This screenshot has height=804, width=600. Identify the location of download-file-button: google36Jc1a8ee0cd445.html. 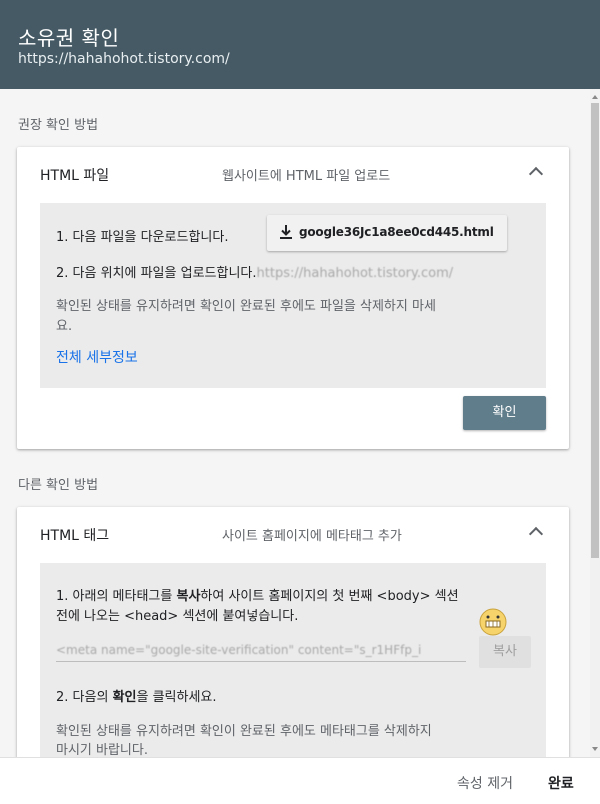
(387, 233).